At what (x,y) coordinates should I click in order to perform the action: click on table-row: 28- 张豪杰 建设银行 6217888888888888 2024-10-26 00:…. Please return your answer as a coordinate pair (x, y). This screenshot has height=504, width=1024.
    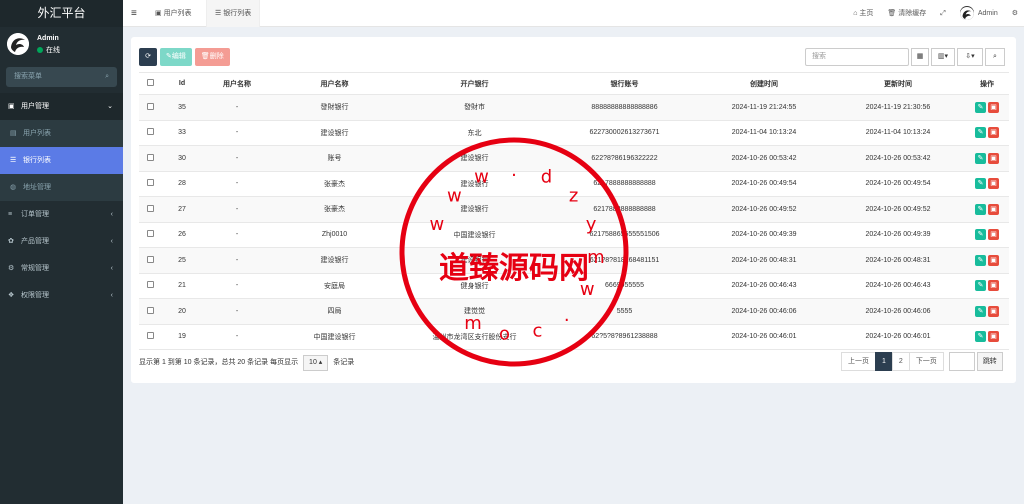
    Looking at the image, I should click on (574, 184).